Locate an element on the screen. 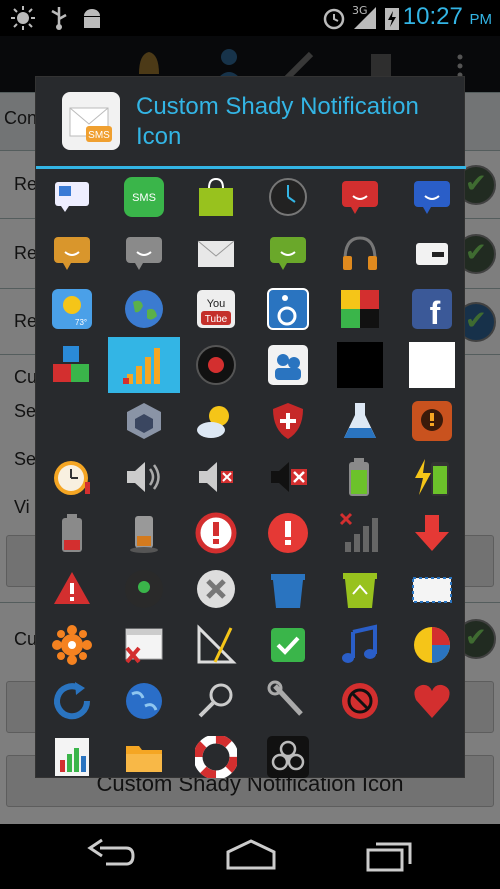  green-check-icon is located at coordinates (288, 645).